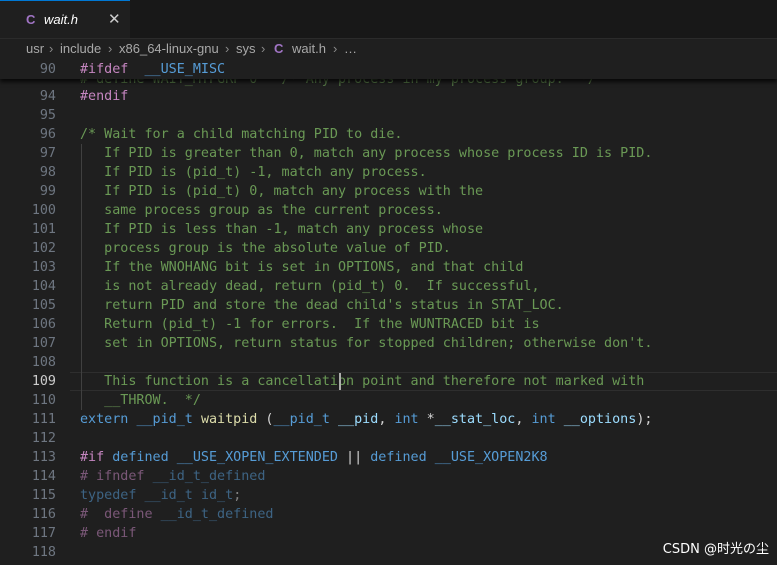  What do you see at coordinates (265, 419) in the screenshot?
I see `code-token: (` at bounding box center [265, 419].